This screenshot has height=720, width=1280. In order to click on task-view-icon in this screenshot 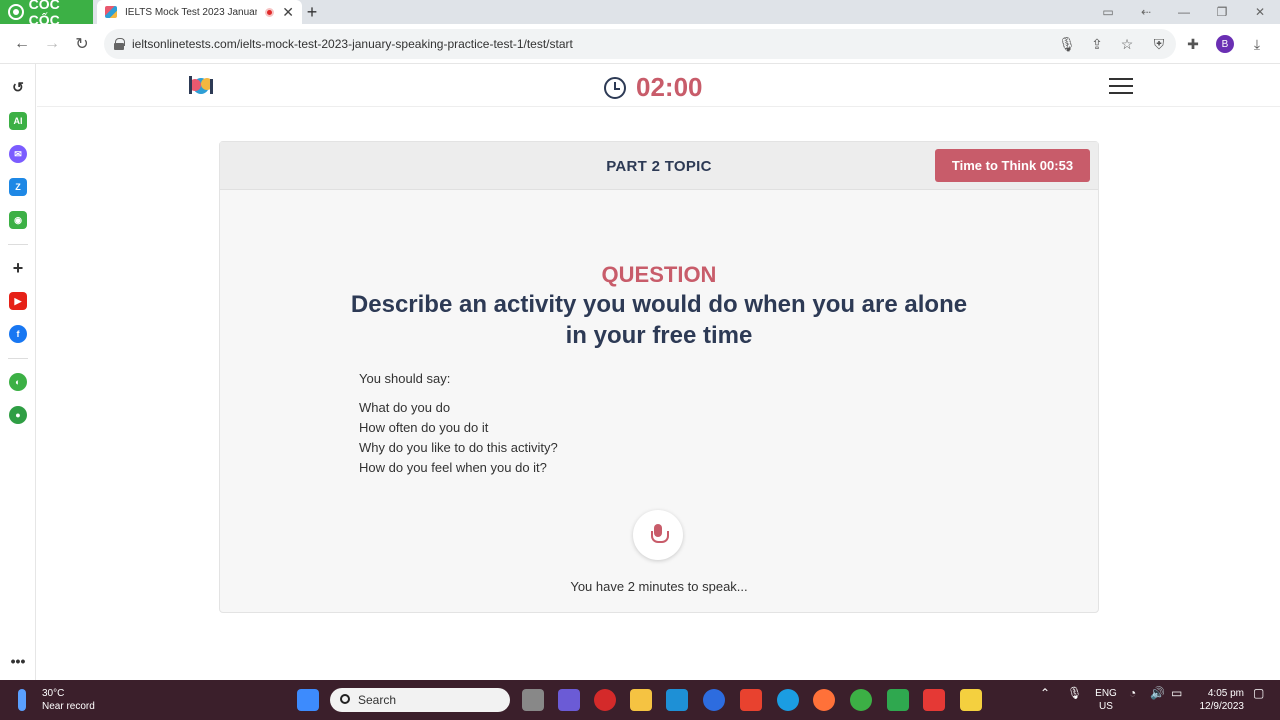, I will do `click(533, 700)`.